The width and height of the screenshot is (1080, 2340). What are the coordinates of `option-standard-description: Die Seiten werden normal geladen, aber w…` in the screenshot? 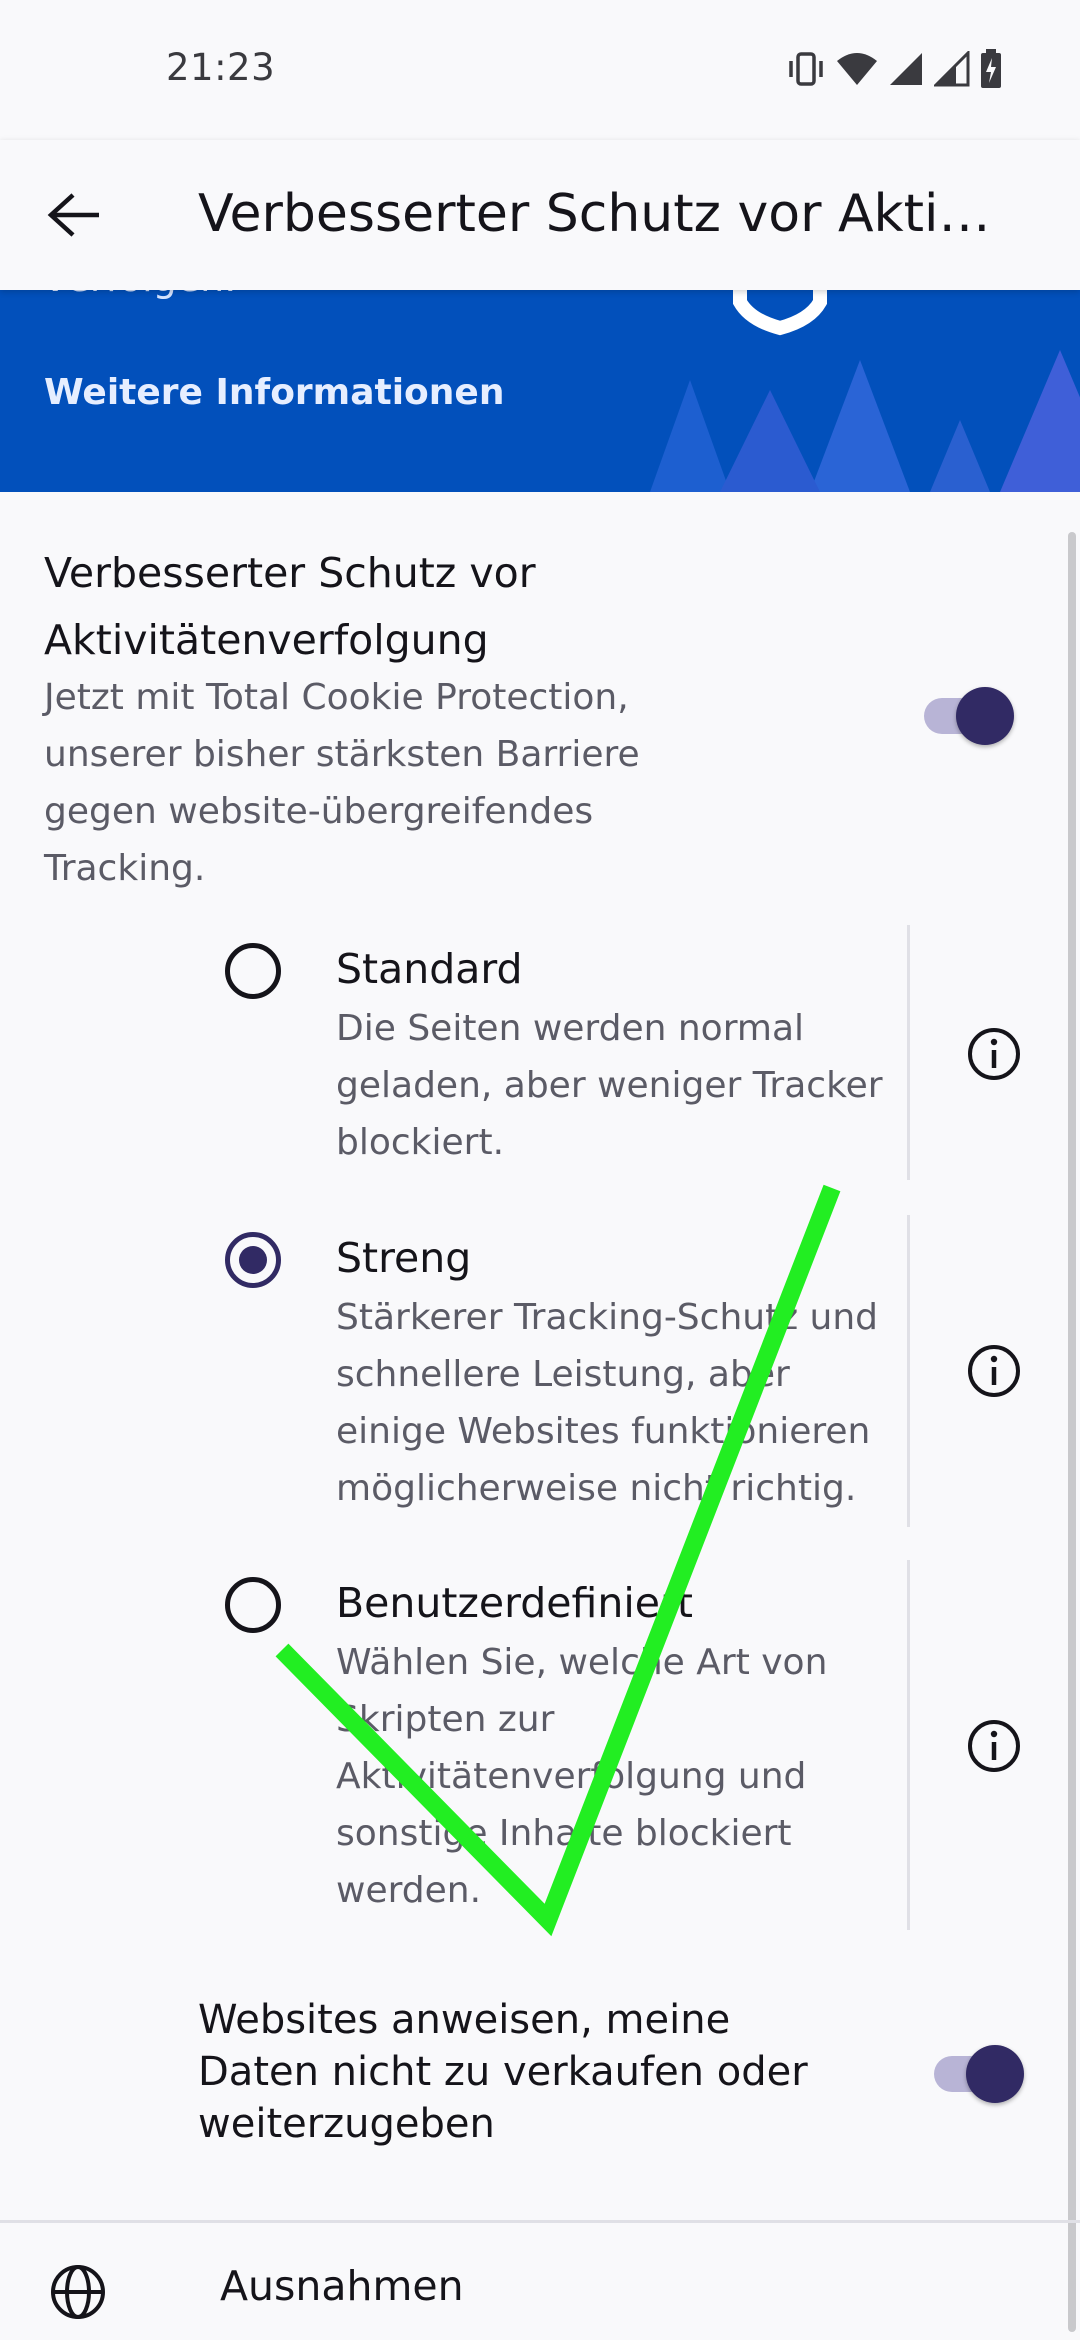 It's located at (609, 1085).